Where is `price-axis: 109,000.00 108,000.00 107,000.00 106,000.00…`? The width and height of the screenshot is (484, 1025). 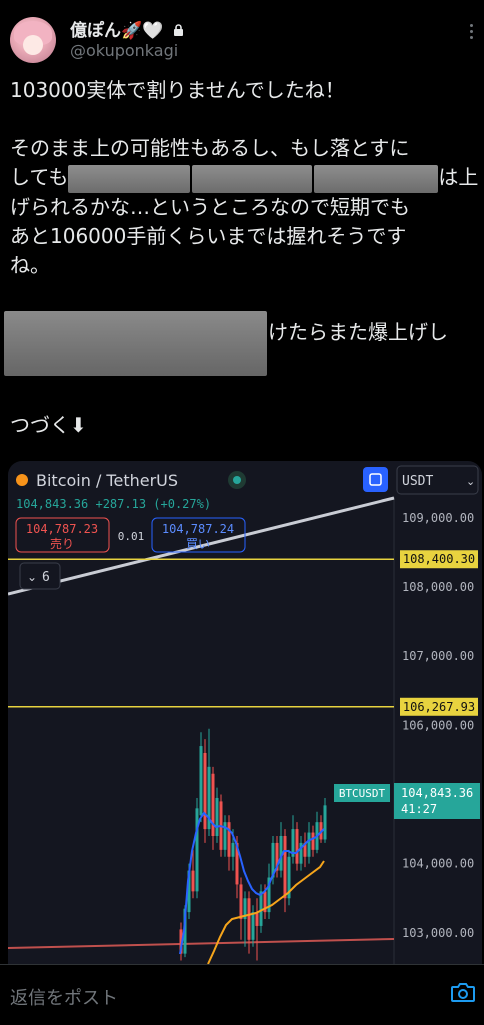 price-axis: 109,000.00 108,000.00 107,000.00 106,000.00… is located at coordinates (438, 725).